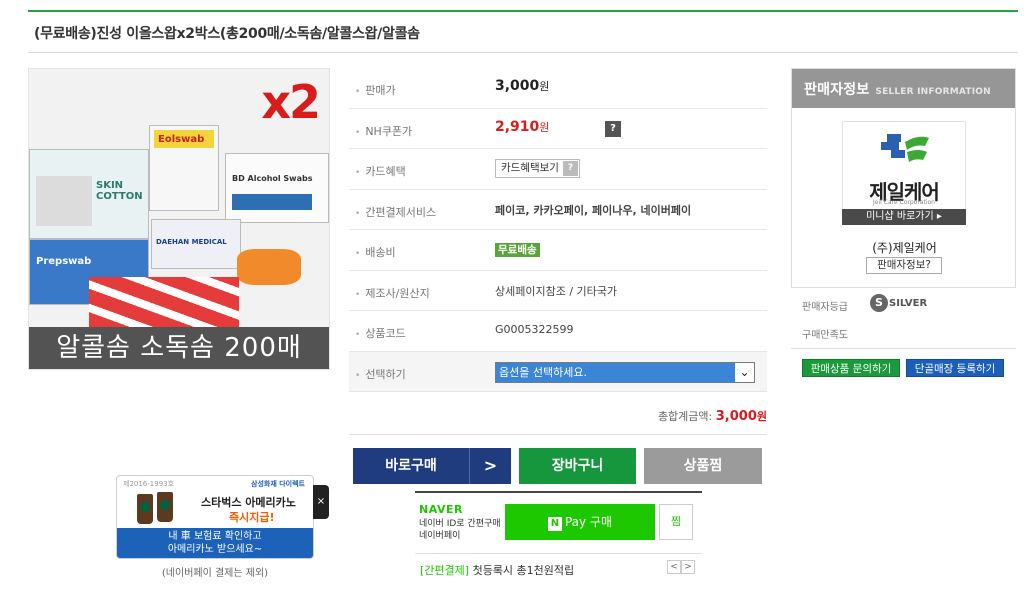 Image resolution: width=1027 pixels, height=590 pixels. Describe the element at coordinates (64, 261) in the screenshot. I see `image-box-label-prepswab: Prepswab` at that location.